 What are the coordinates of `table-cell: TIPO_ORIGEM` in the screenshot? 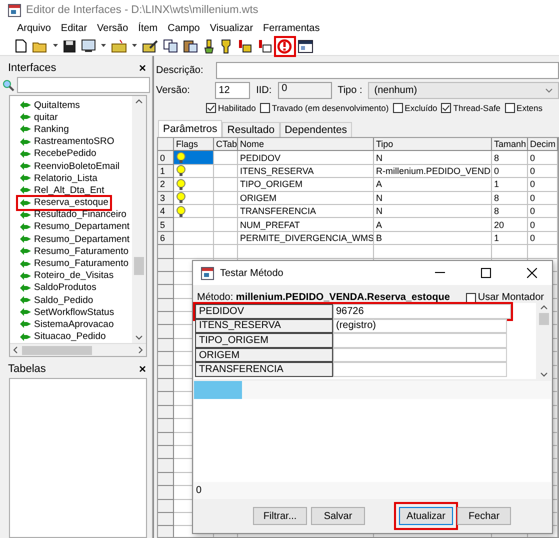 It's located at (306, 185).